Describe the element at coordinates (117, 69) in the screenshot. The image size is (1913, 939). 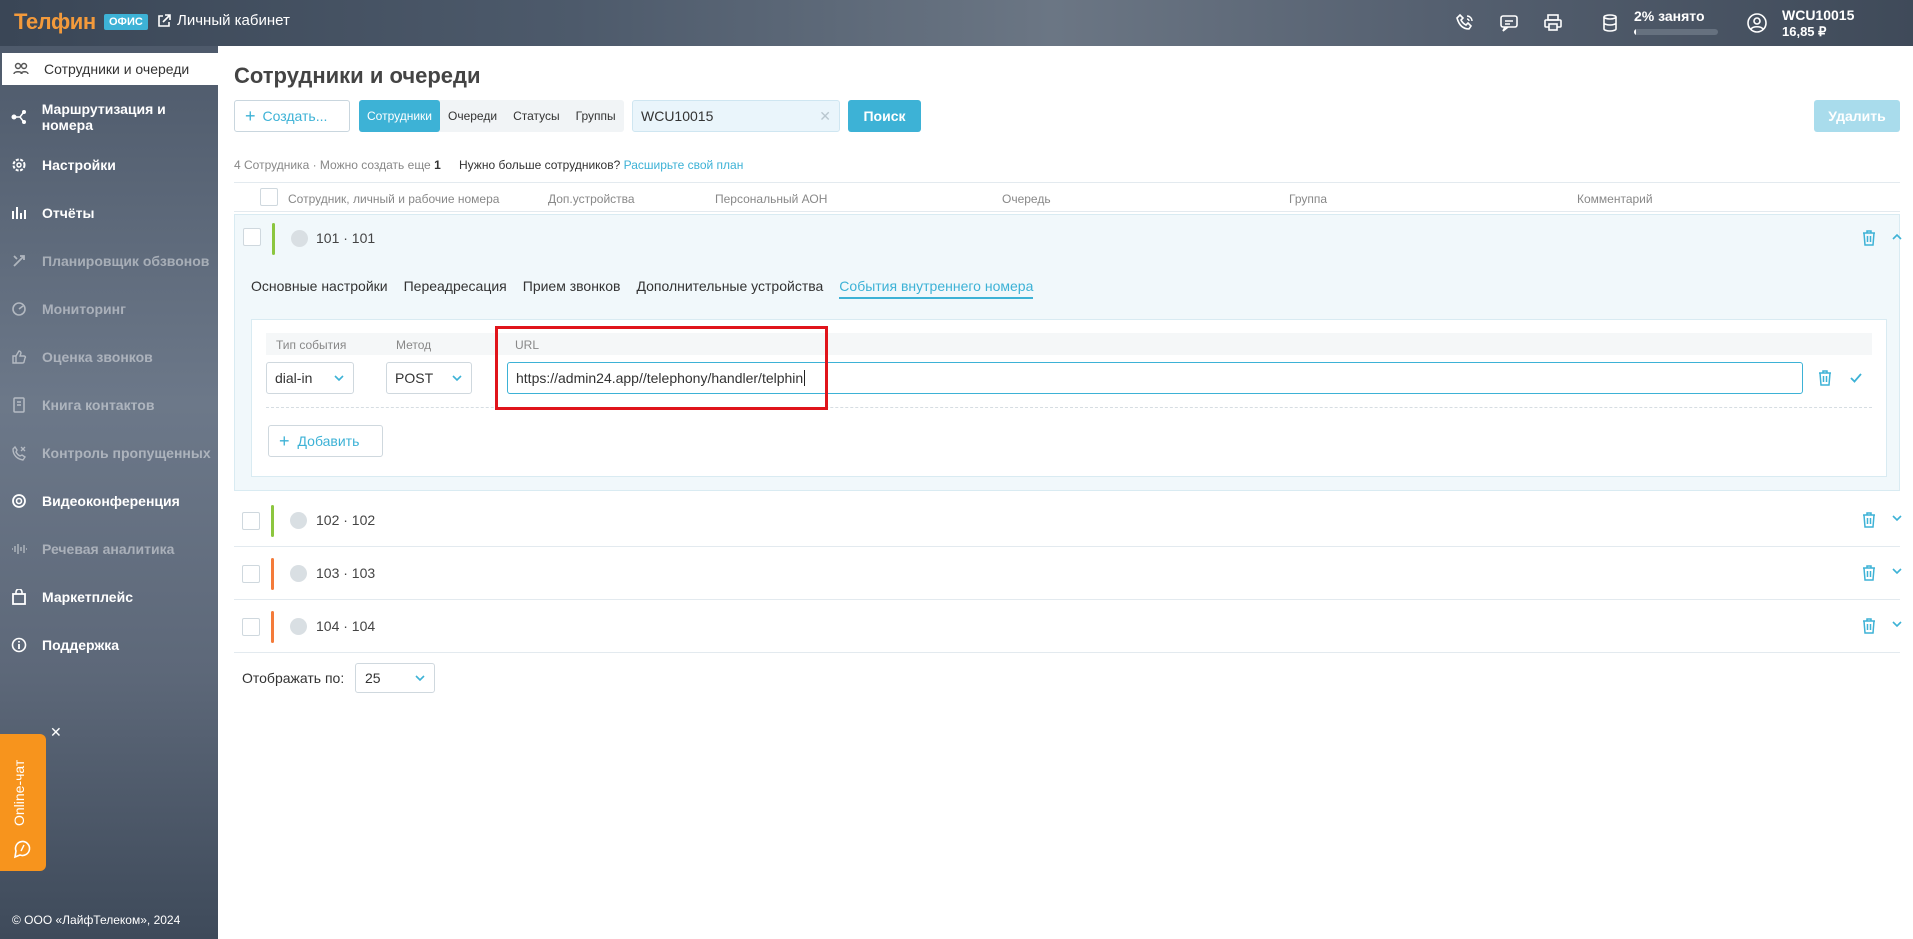
I see `sidebar-item-label: Сотрудники и очереди` at that location.